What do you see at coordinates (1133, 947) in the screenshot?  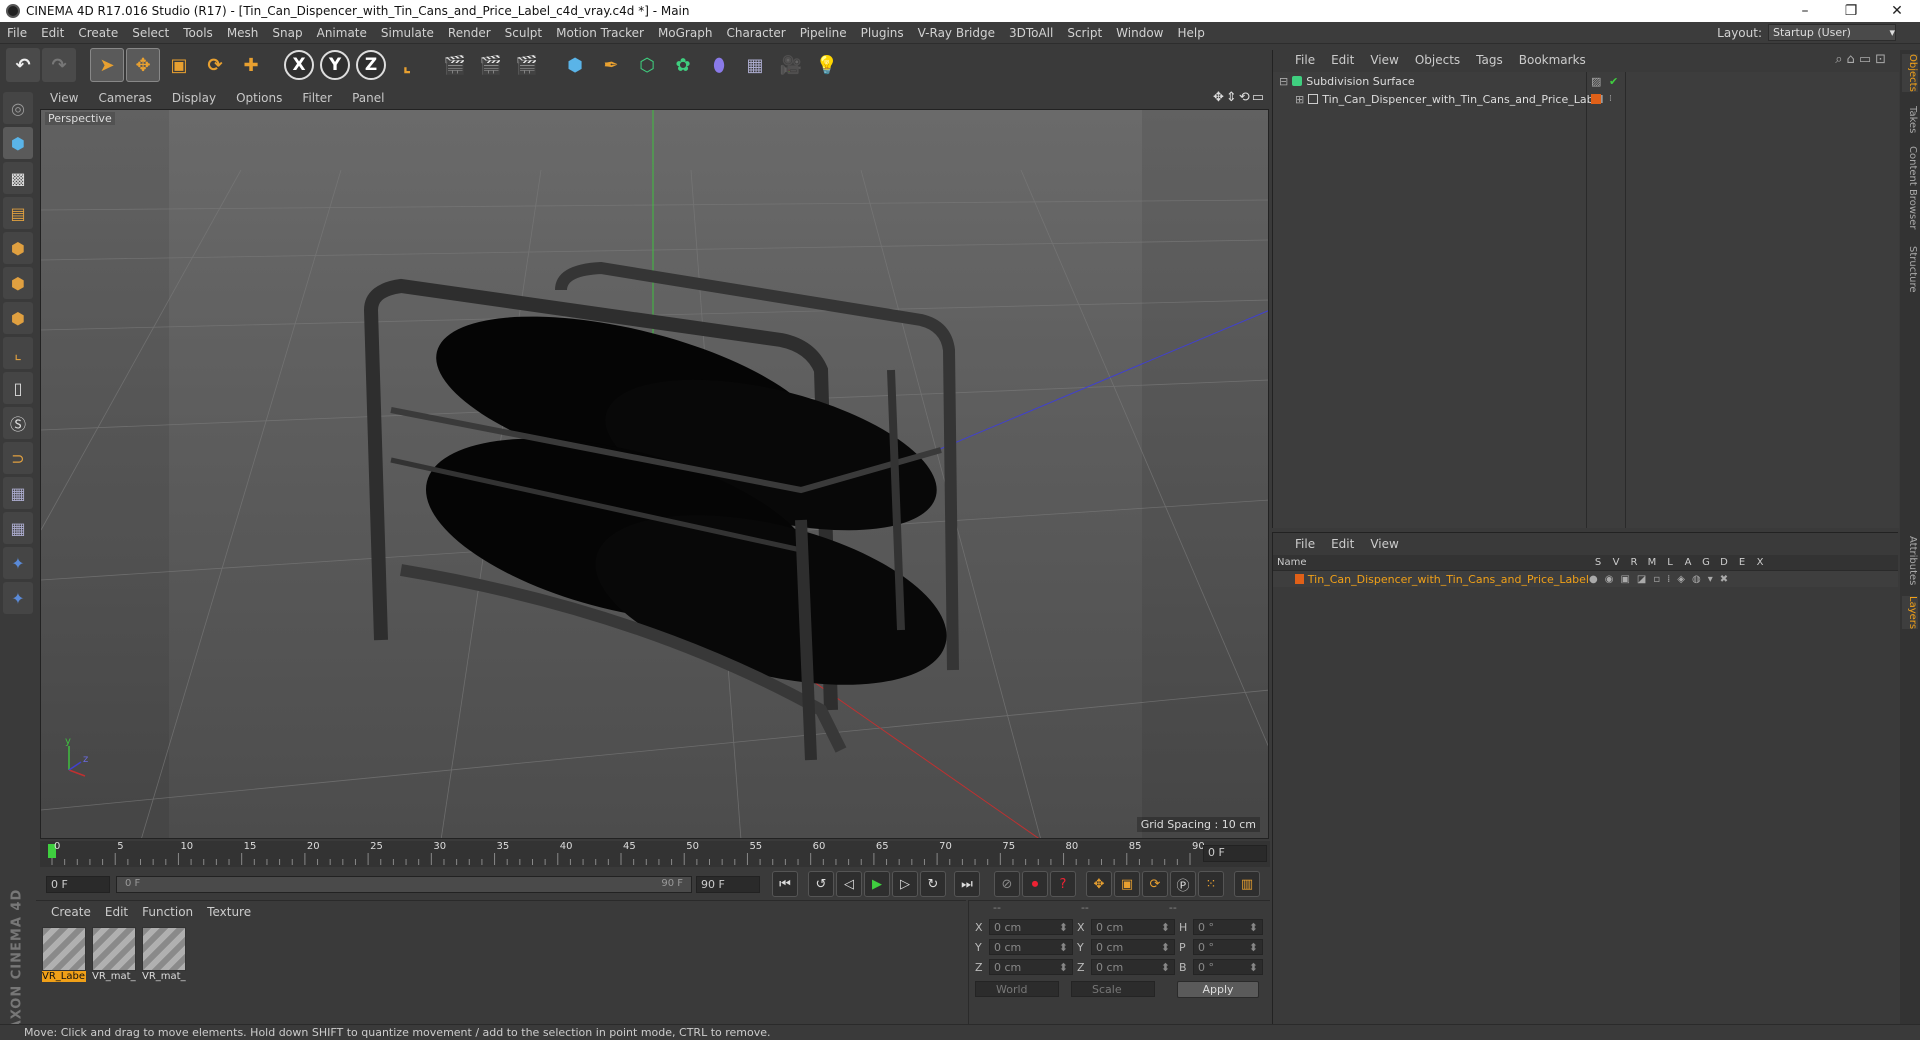 I see `size-y-field: 0 cm ⬍` at bounding box center [1133, 947].